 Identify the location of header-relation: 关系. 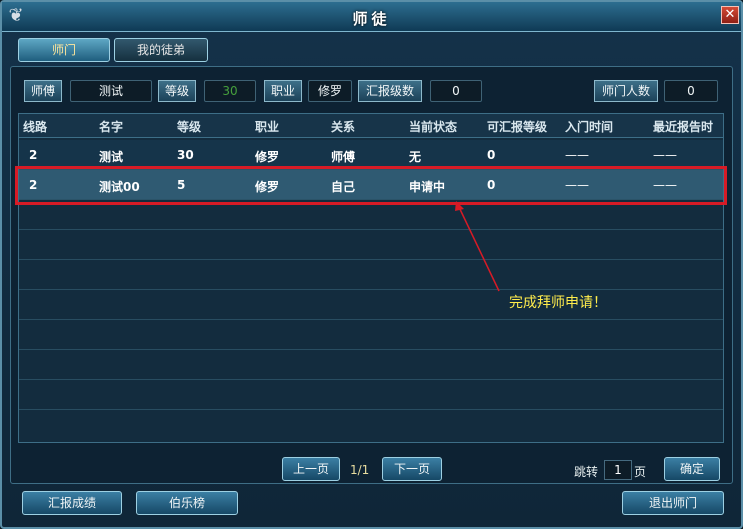
(343, 127).